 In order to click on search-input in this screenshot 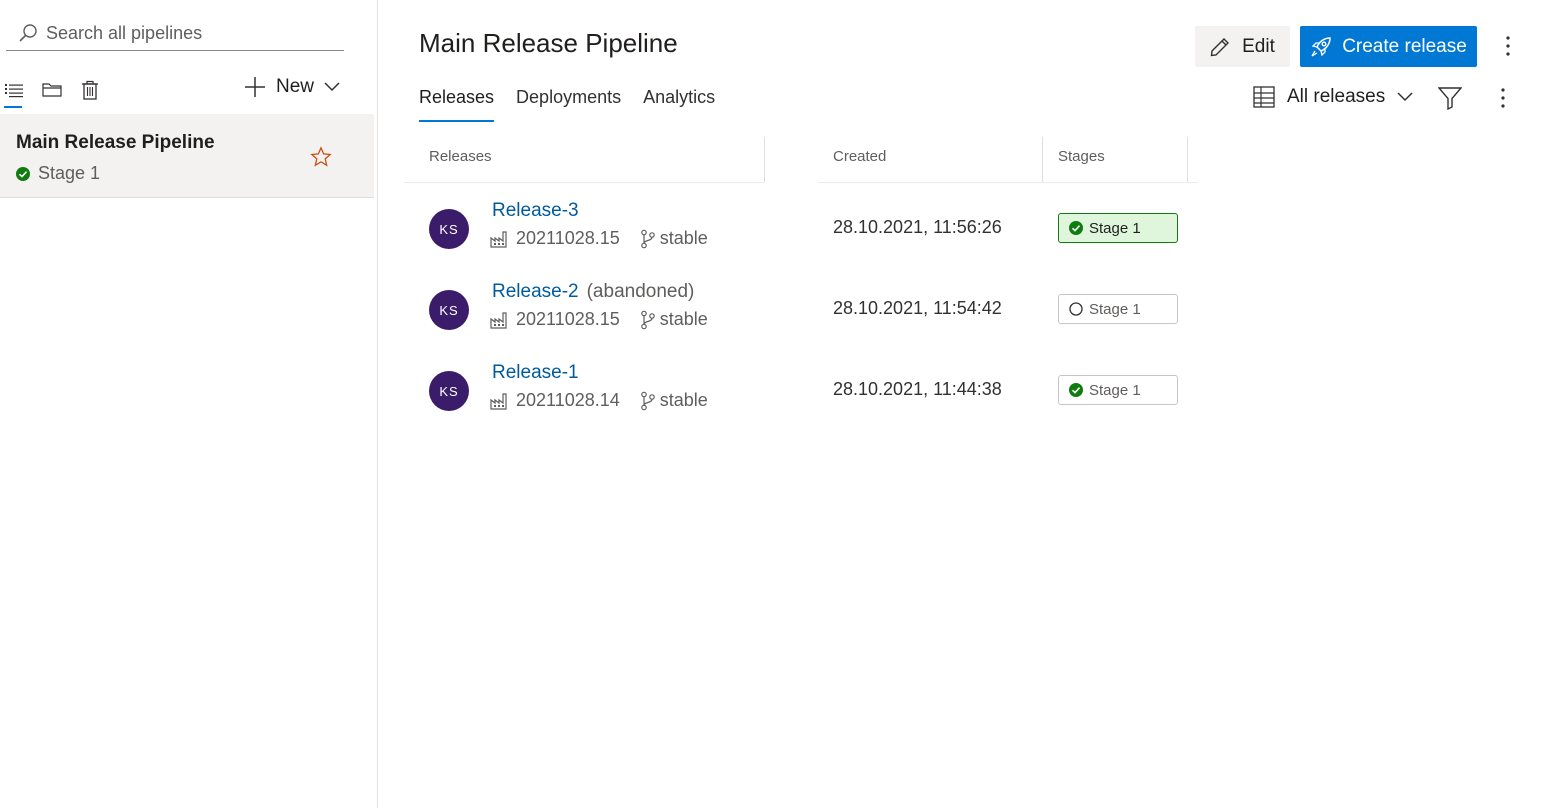, I will do `click(186, 33)`.